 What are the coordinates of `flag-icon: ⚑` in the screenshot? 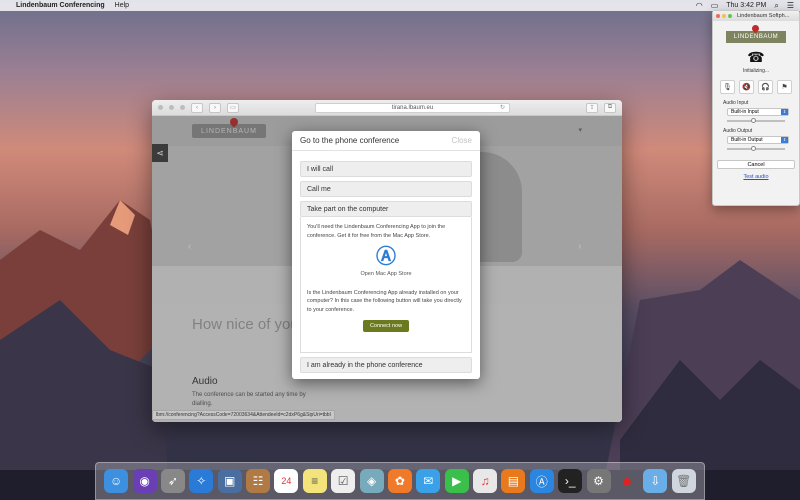 It's located at (784, 87).